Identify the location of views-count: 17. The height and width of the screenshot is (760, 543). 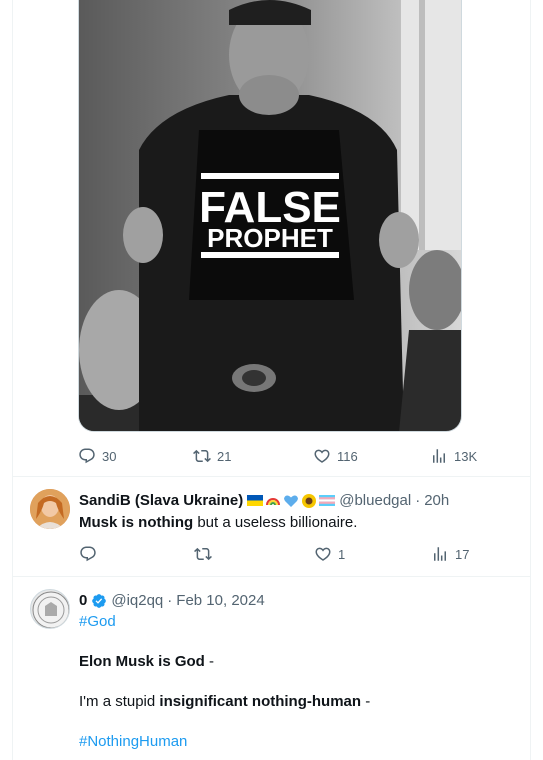
(462, 554).